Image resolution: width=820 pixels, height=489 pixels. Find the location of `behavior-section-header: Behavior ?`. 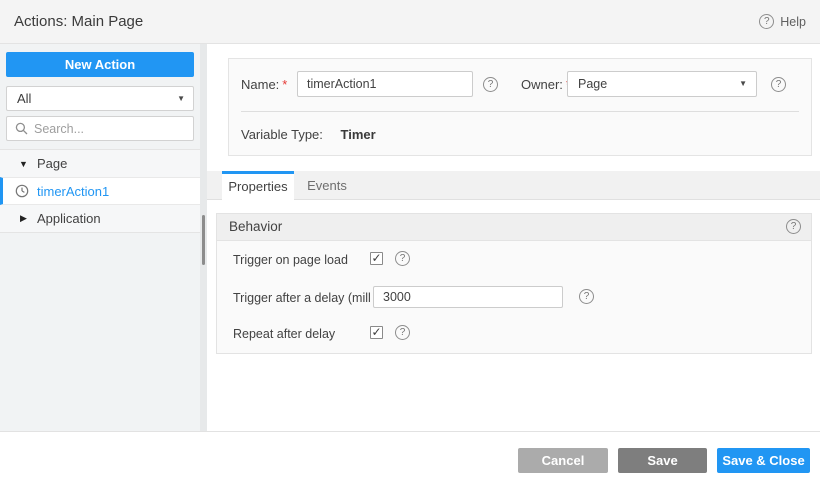

behavior-section-header: Behavior ? is located at coordinates (514, 227).